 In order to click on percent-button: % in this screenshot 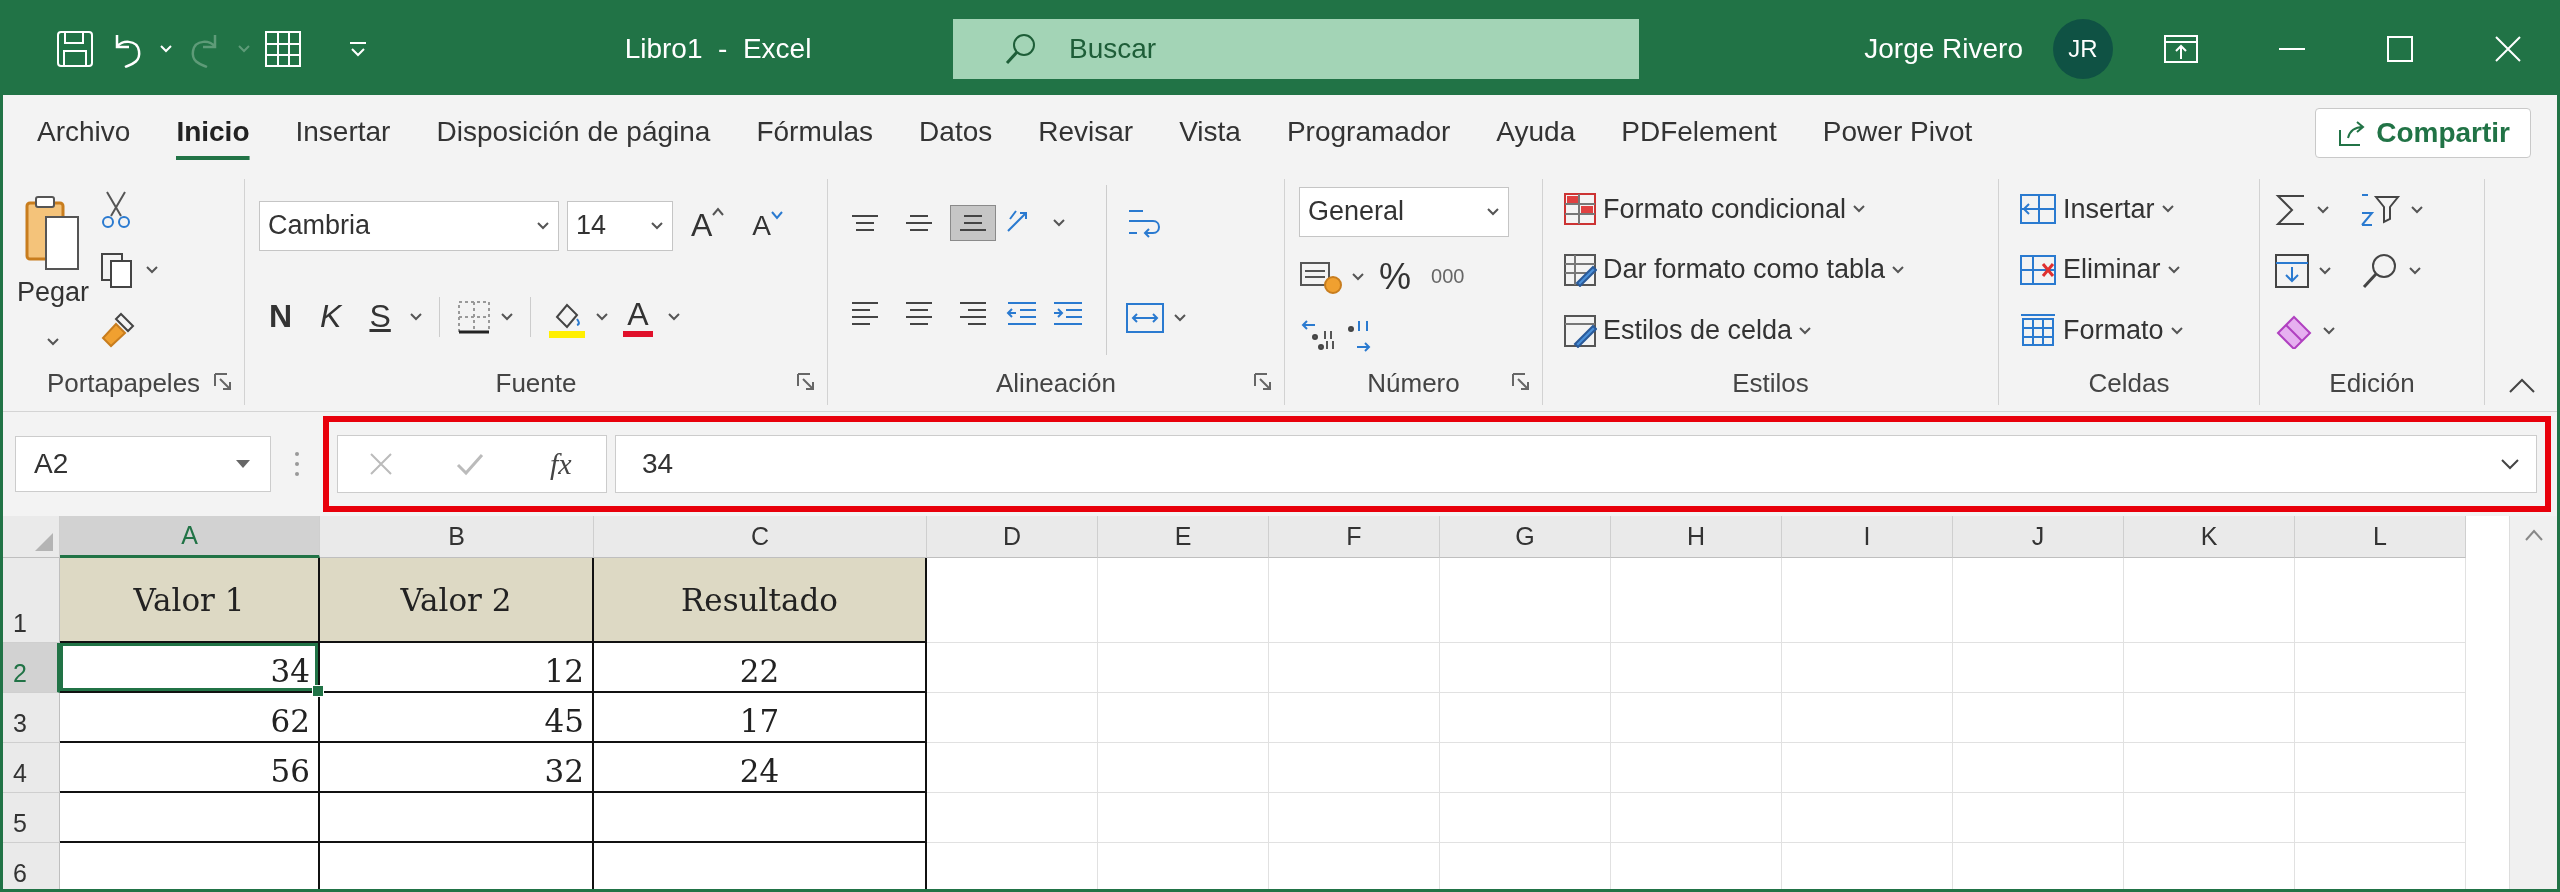, I will do `click(1395, 277)`.